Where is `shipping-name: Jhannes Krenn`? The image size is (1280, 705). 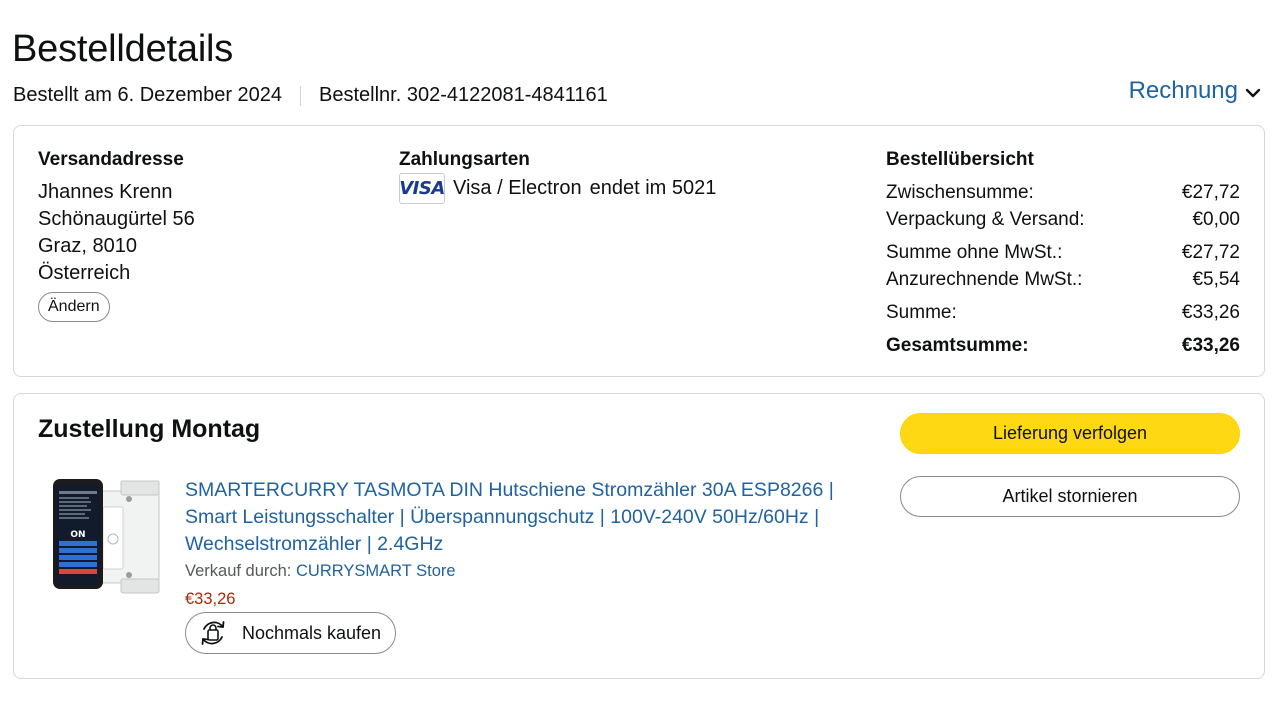
shipping-name: Jhannes Krenn is located at coordinates (105, 192).